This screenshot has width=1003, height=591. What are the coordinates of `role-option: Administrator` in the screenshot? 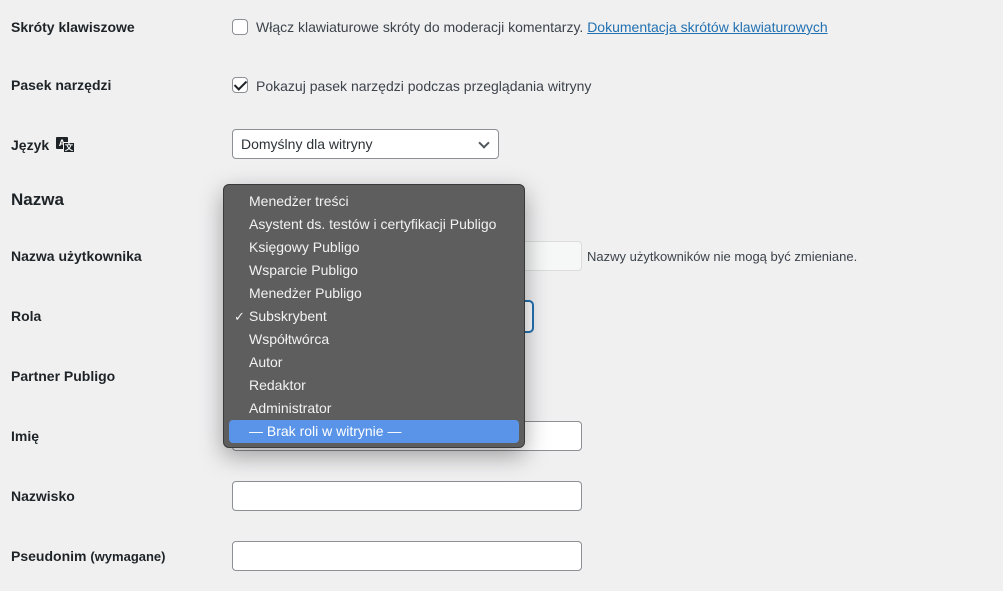 It's located at (374, 408).